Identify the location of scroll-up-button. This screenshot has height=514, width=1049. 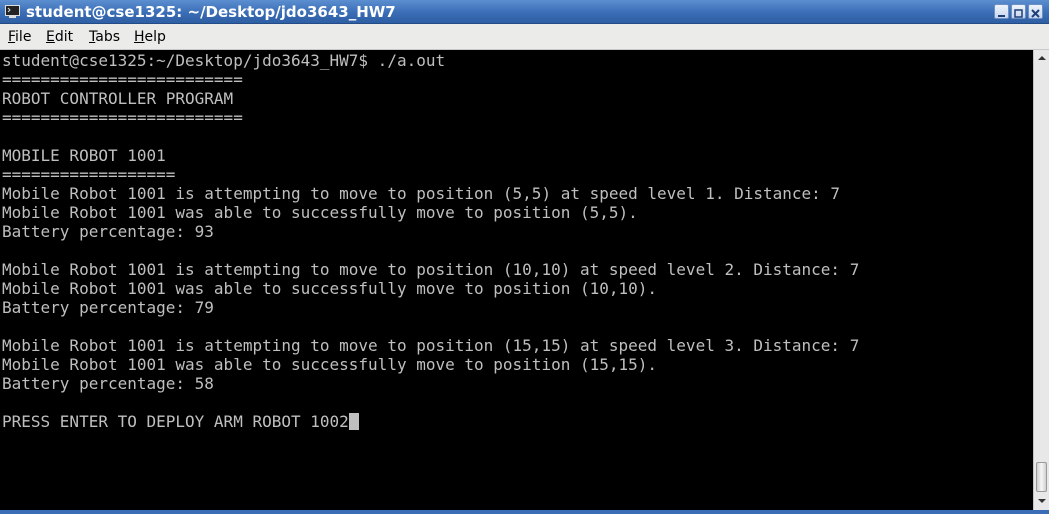
(1042, 58).